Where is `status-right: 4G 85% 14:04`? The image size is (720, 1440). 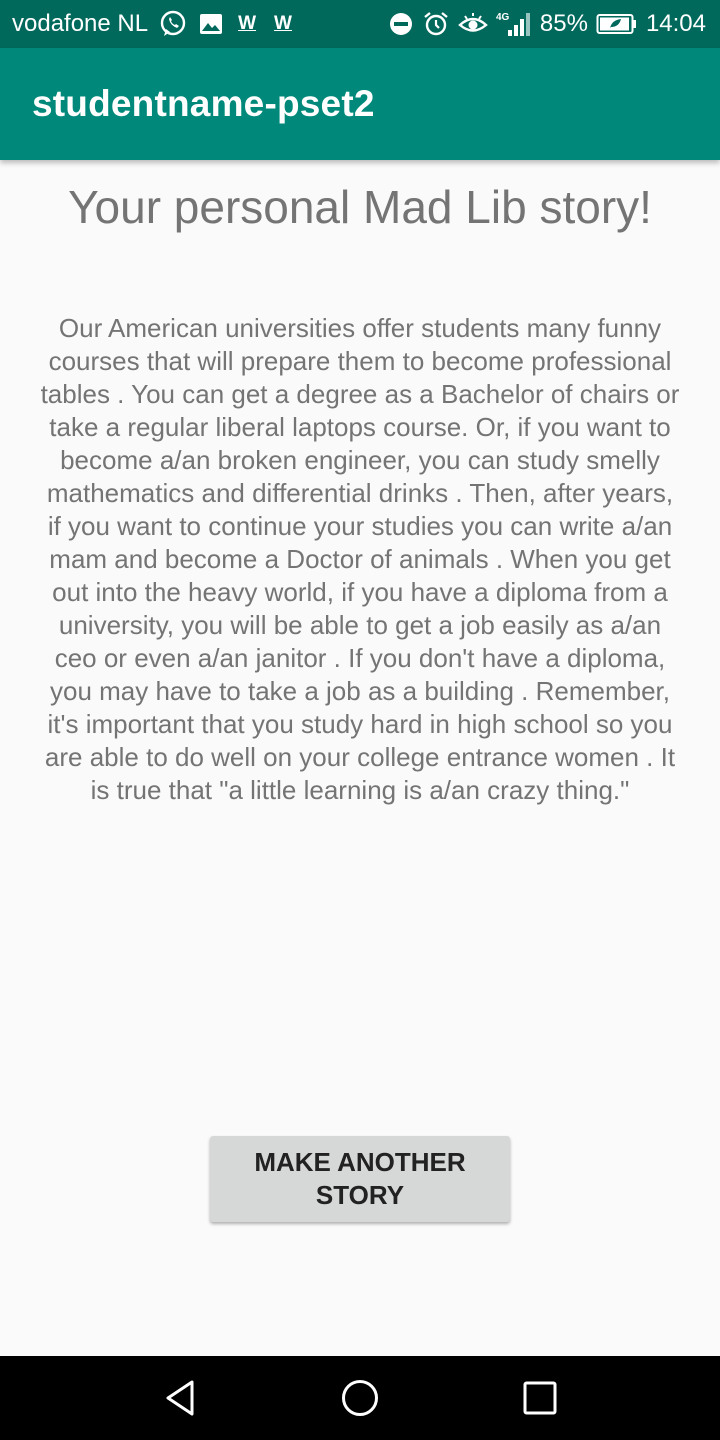
status-right: 4G 85% 14:04 is located at coordinates (547, 24).